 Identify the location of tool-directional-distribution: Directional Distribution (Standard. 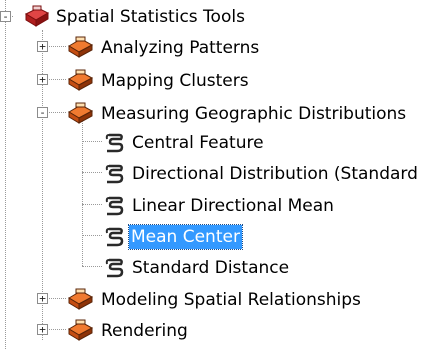
(214, 174).